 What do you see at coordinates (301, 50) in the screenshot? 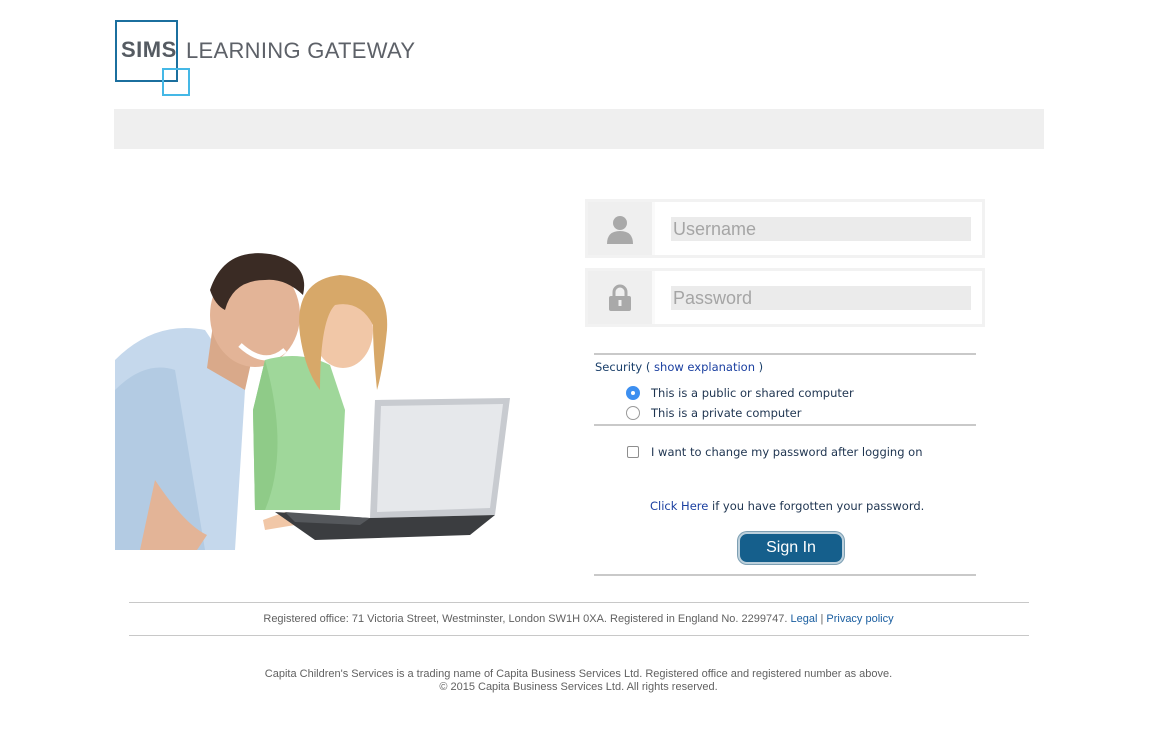
I see `logo-product-text: LEARNING GATEWAY` at bounding box center [301, 50].